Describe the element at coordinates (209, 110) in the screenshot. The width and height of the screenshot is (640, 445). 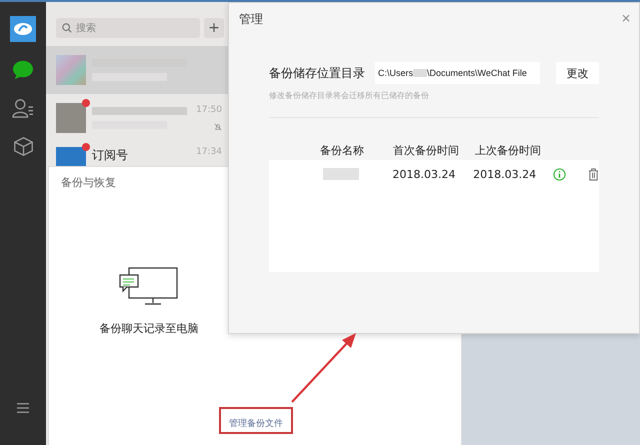
I see `chat-time: 17:50` at that location.